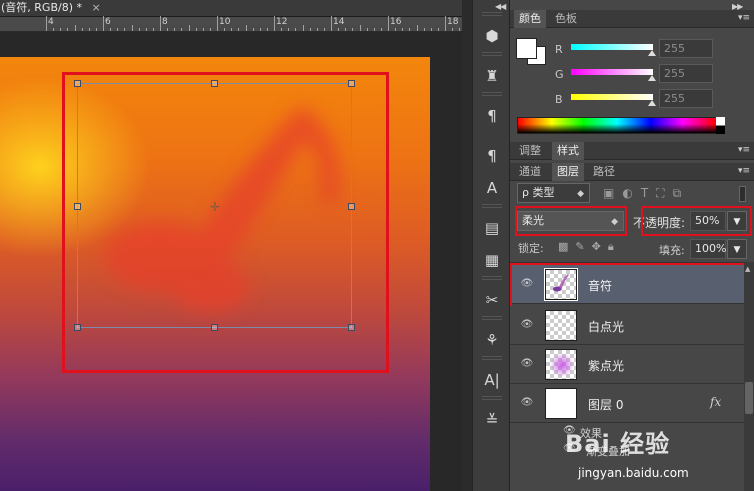  I want to click on channel-bar-b, so click(612, 97).